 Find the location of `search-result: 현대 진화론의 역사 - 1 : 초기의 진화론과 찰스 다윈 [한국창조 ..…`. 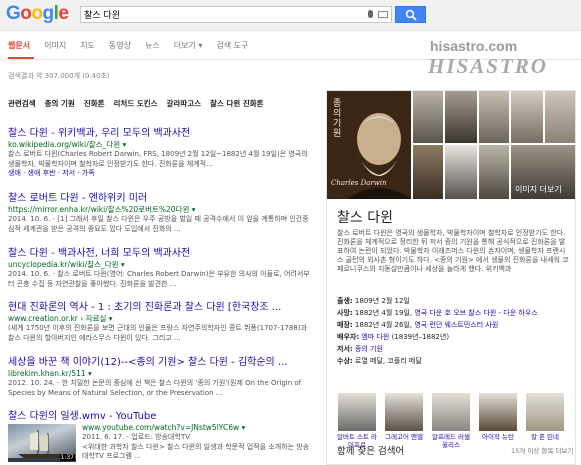

search-result: 현대 진화론의 역사 - 1 : 초기의 진화론과 찰스 다윈 [한국창조 ..… is located at coordinates (161, 322).